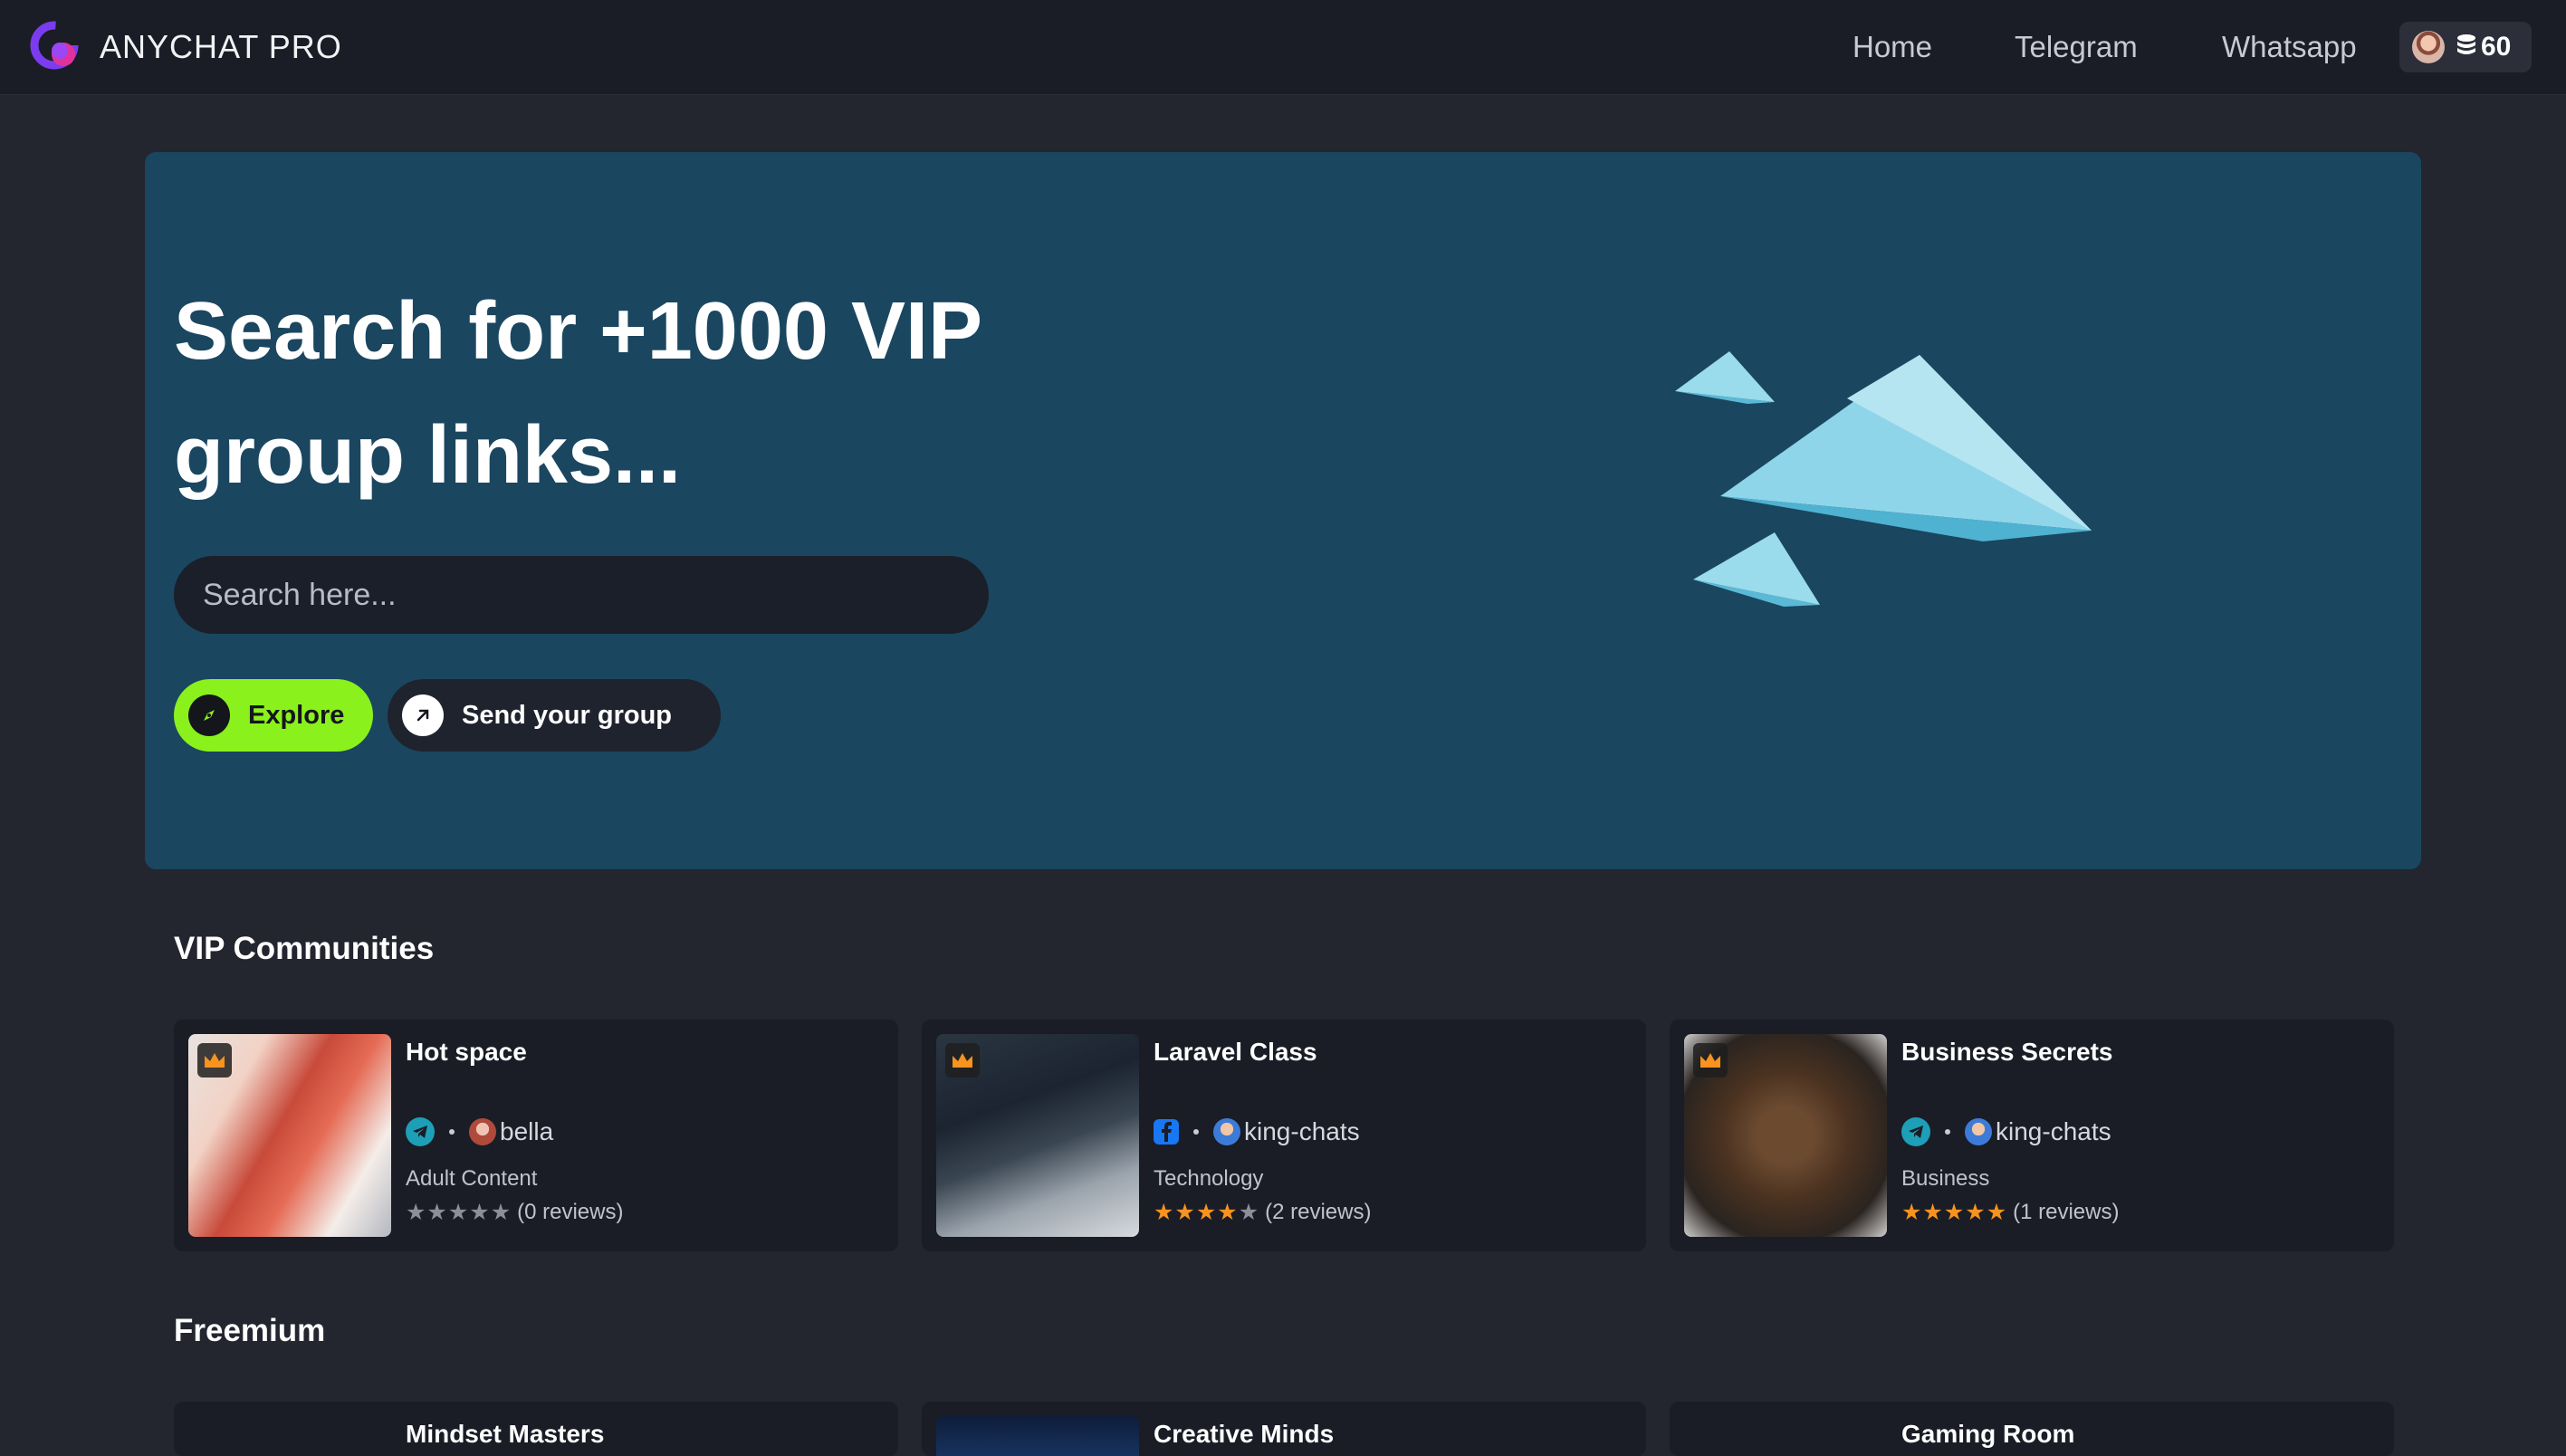 The height and width of the screenshot is (1456, 2566). I want to click on anychat-logo-icon, so click(56, 47).